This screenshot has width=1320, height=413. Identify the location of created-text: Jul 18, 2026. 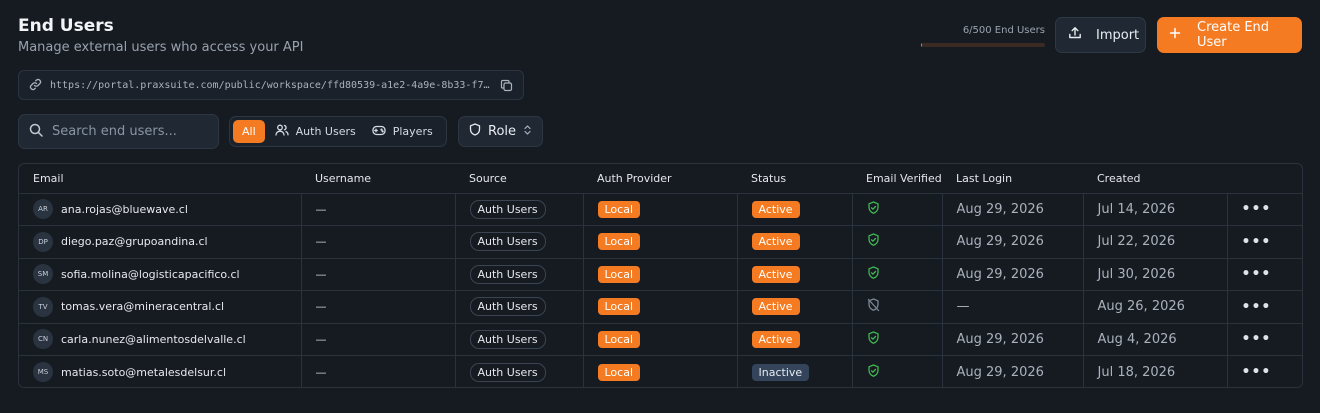
(1136, 372).